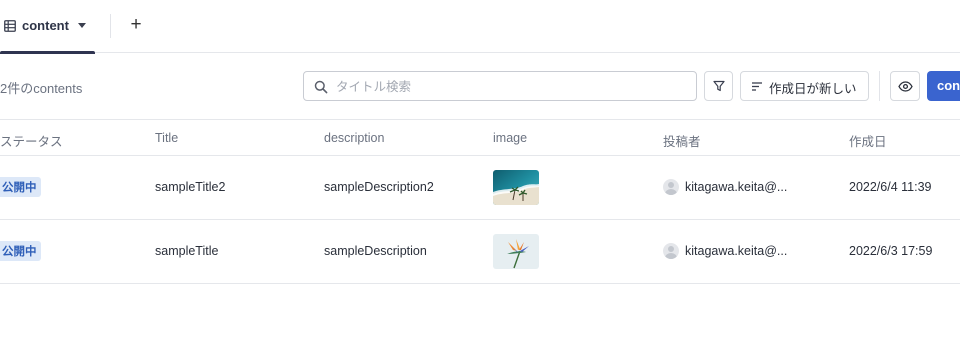 This screenshot has width=960, height=355. What do you see at coordinates (480, 137) in the screenshot?
I see `table-header: ステータス Title description image 投稿者 作成日` at bounding box center [480, 137].